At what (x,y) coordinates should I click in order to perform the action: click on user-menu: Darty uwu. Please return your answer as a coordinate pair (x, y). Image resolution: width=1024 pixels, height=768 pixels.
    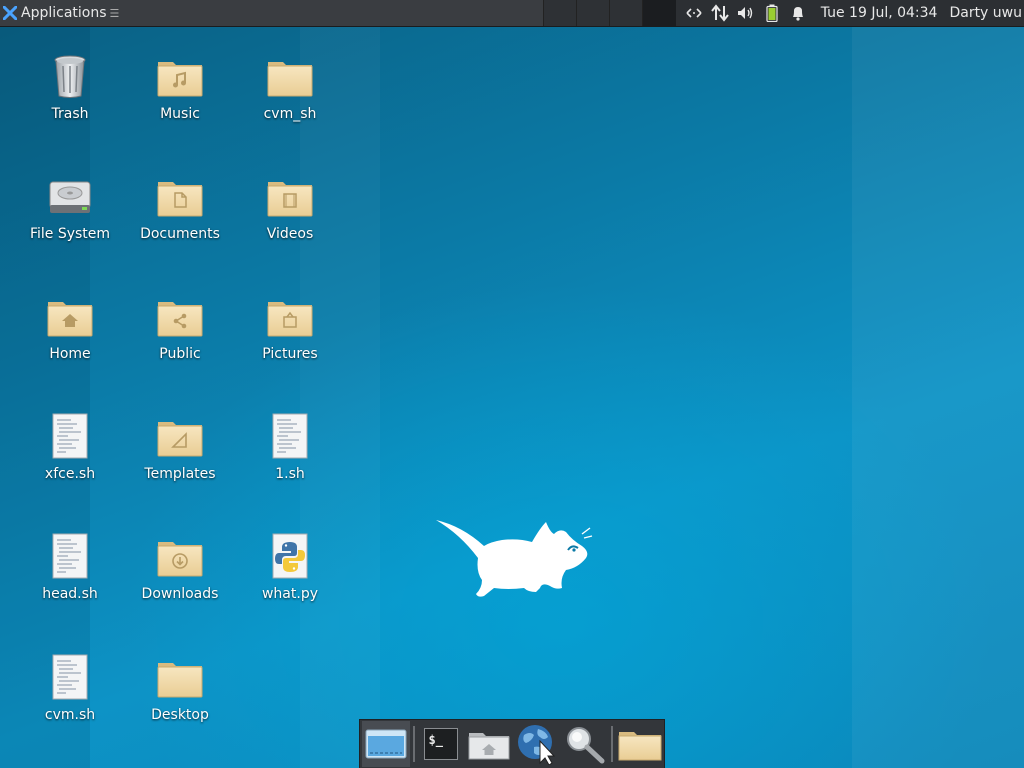
    Looking at the image, I should click on (983, 13).